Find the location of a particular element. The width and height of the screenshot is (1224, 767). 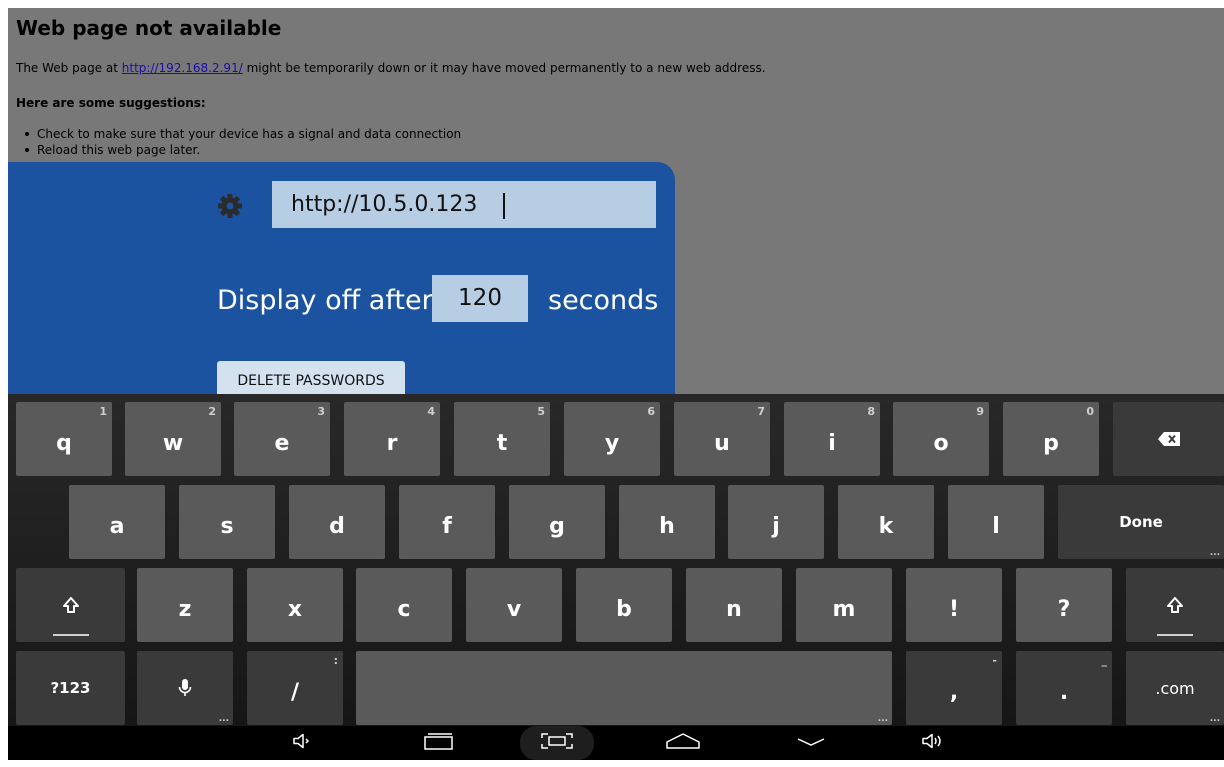

key-label: a is located at coordinates (117, 526).